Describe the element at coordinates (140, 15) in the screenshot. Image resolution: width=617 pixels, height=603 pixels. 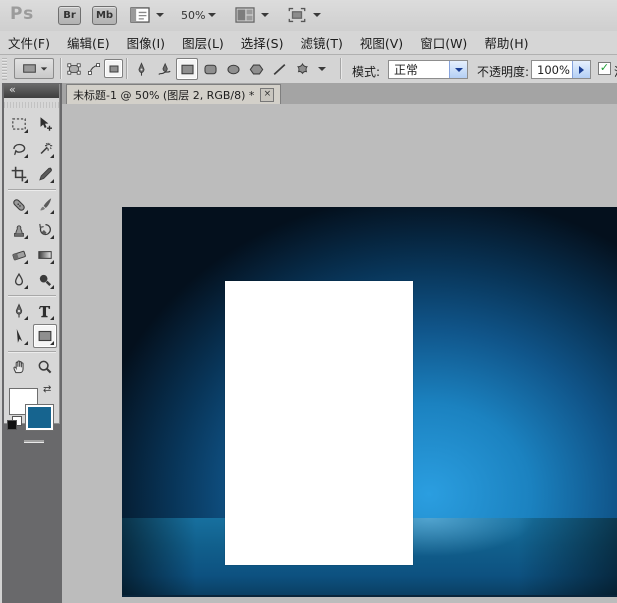
I see `workspace-icon` at that location.